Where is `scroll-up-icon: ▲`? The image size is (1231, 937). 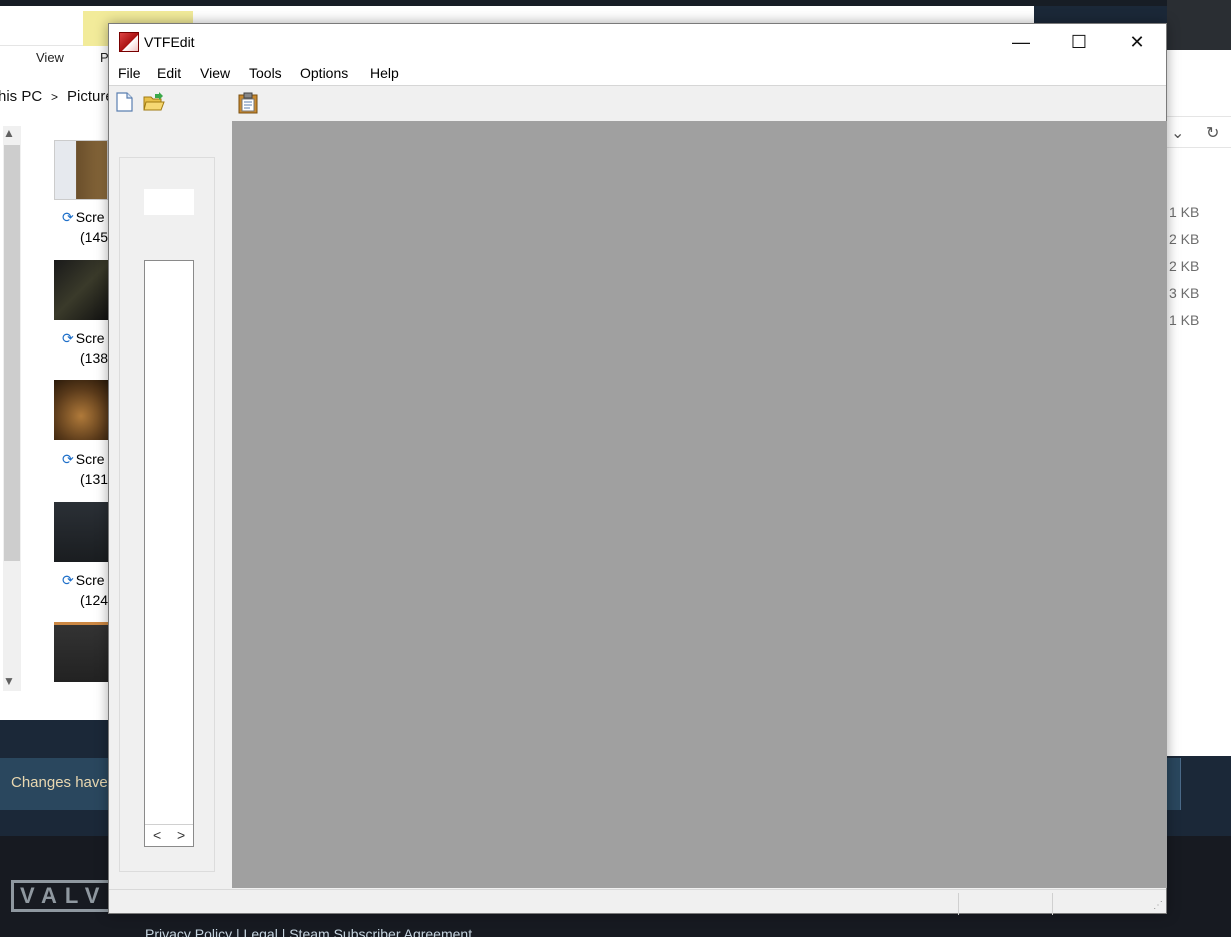 scroll-up-icon: ▲ is located at coordinates (9, 133).